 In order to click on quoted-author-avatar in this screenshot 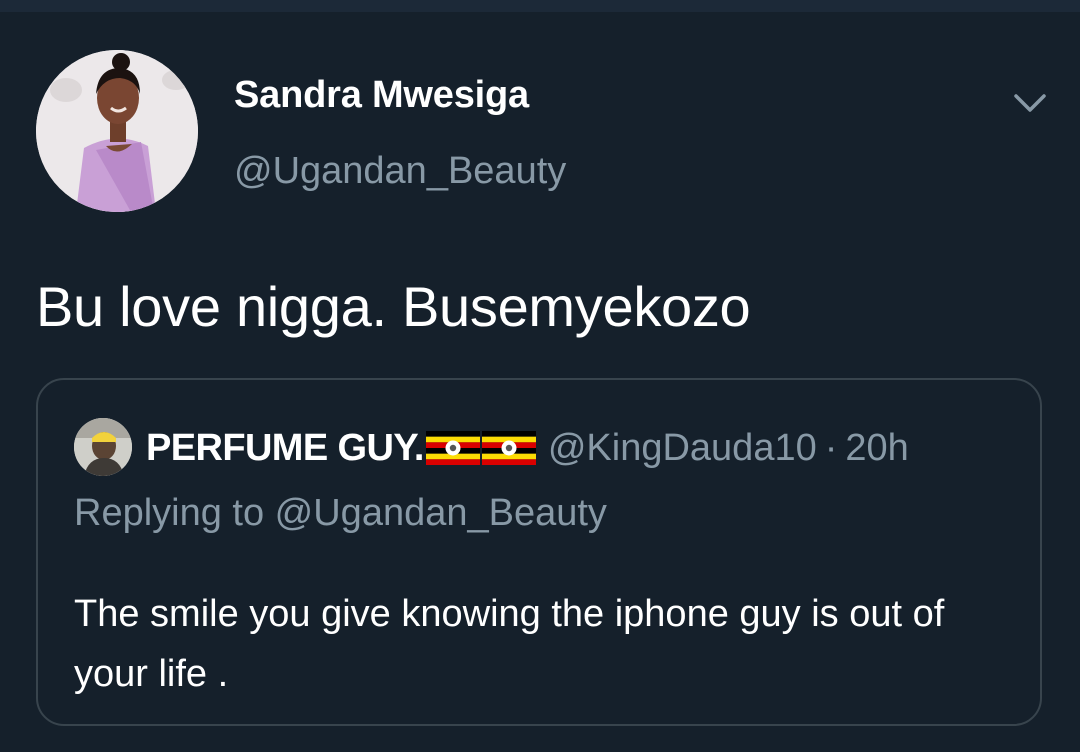, I will do `click(103, 447)`.